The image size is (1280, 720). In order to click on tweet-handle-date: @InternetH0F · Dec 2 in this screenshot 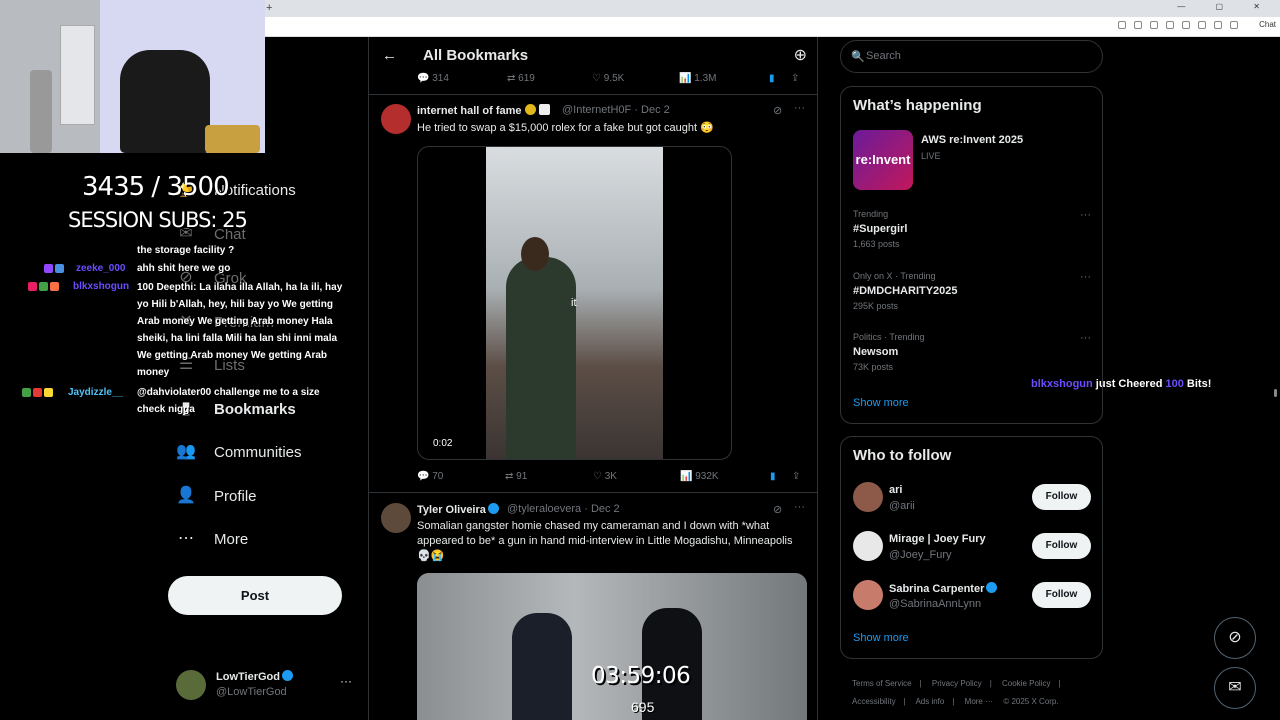, I will do `click(616, 110)`.